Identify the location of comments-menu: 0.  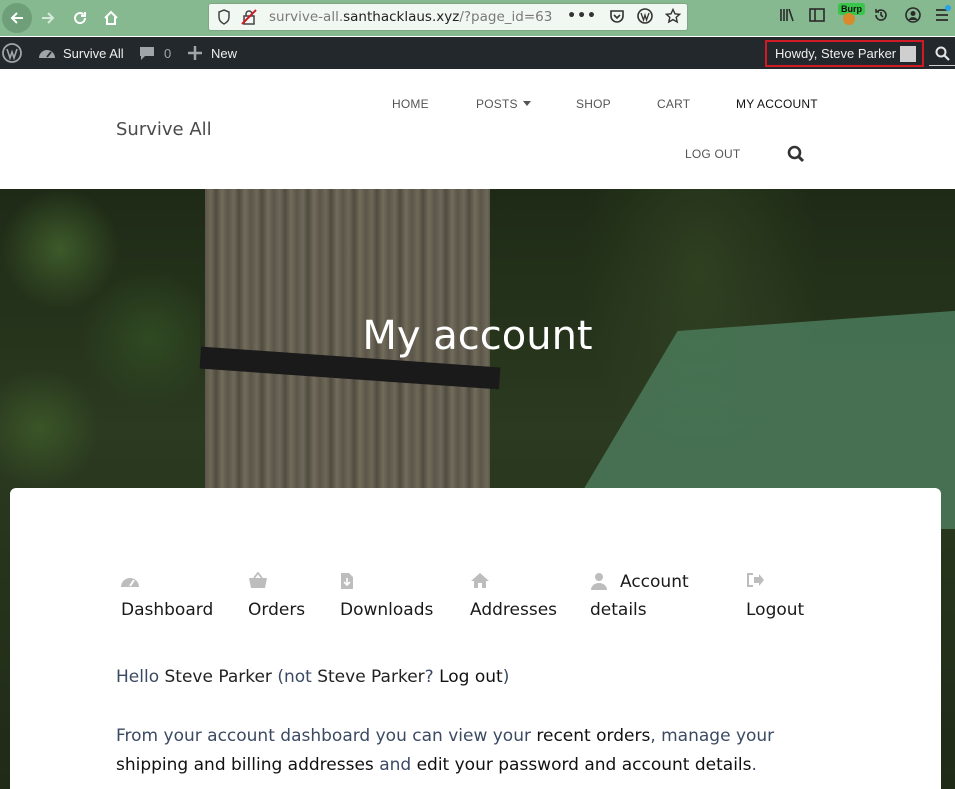
(155, 53).